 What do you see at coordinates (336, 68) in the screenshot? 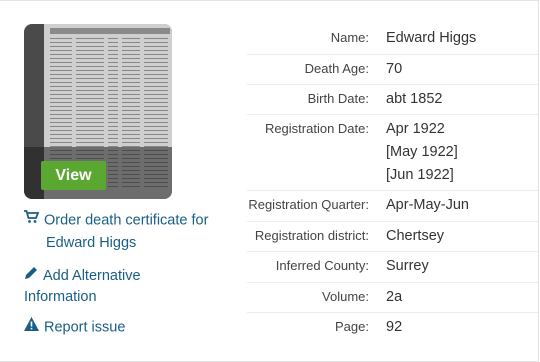
I see `detail-label: Death Age:` at bounding box center [336, 68].